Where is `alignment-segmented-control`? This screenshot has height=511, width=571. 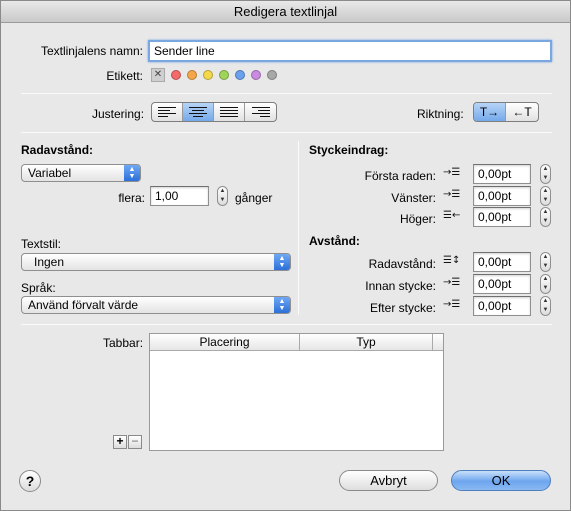
alignment-segmented-control is located at coordinates (214, 112).